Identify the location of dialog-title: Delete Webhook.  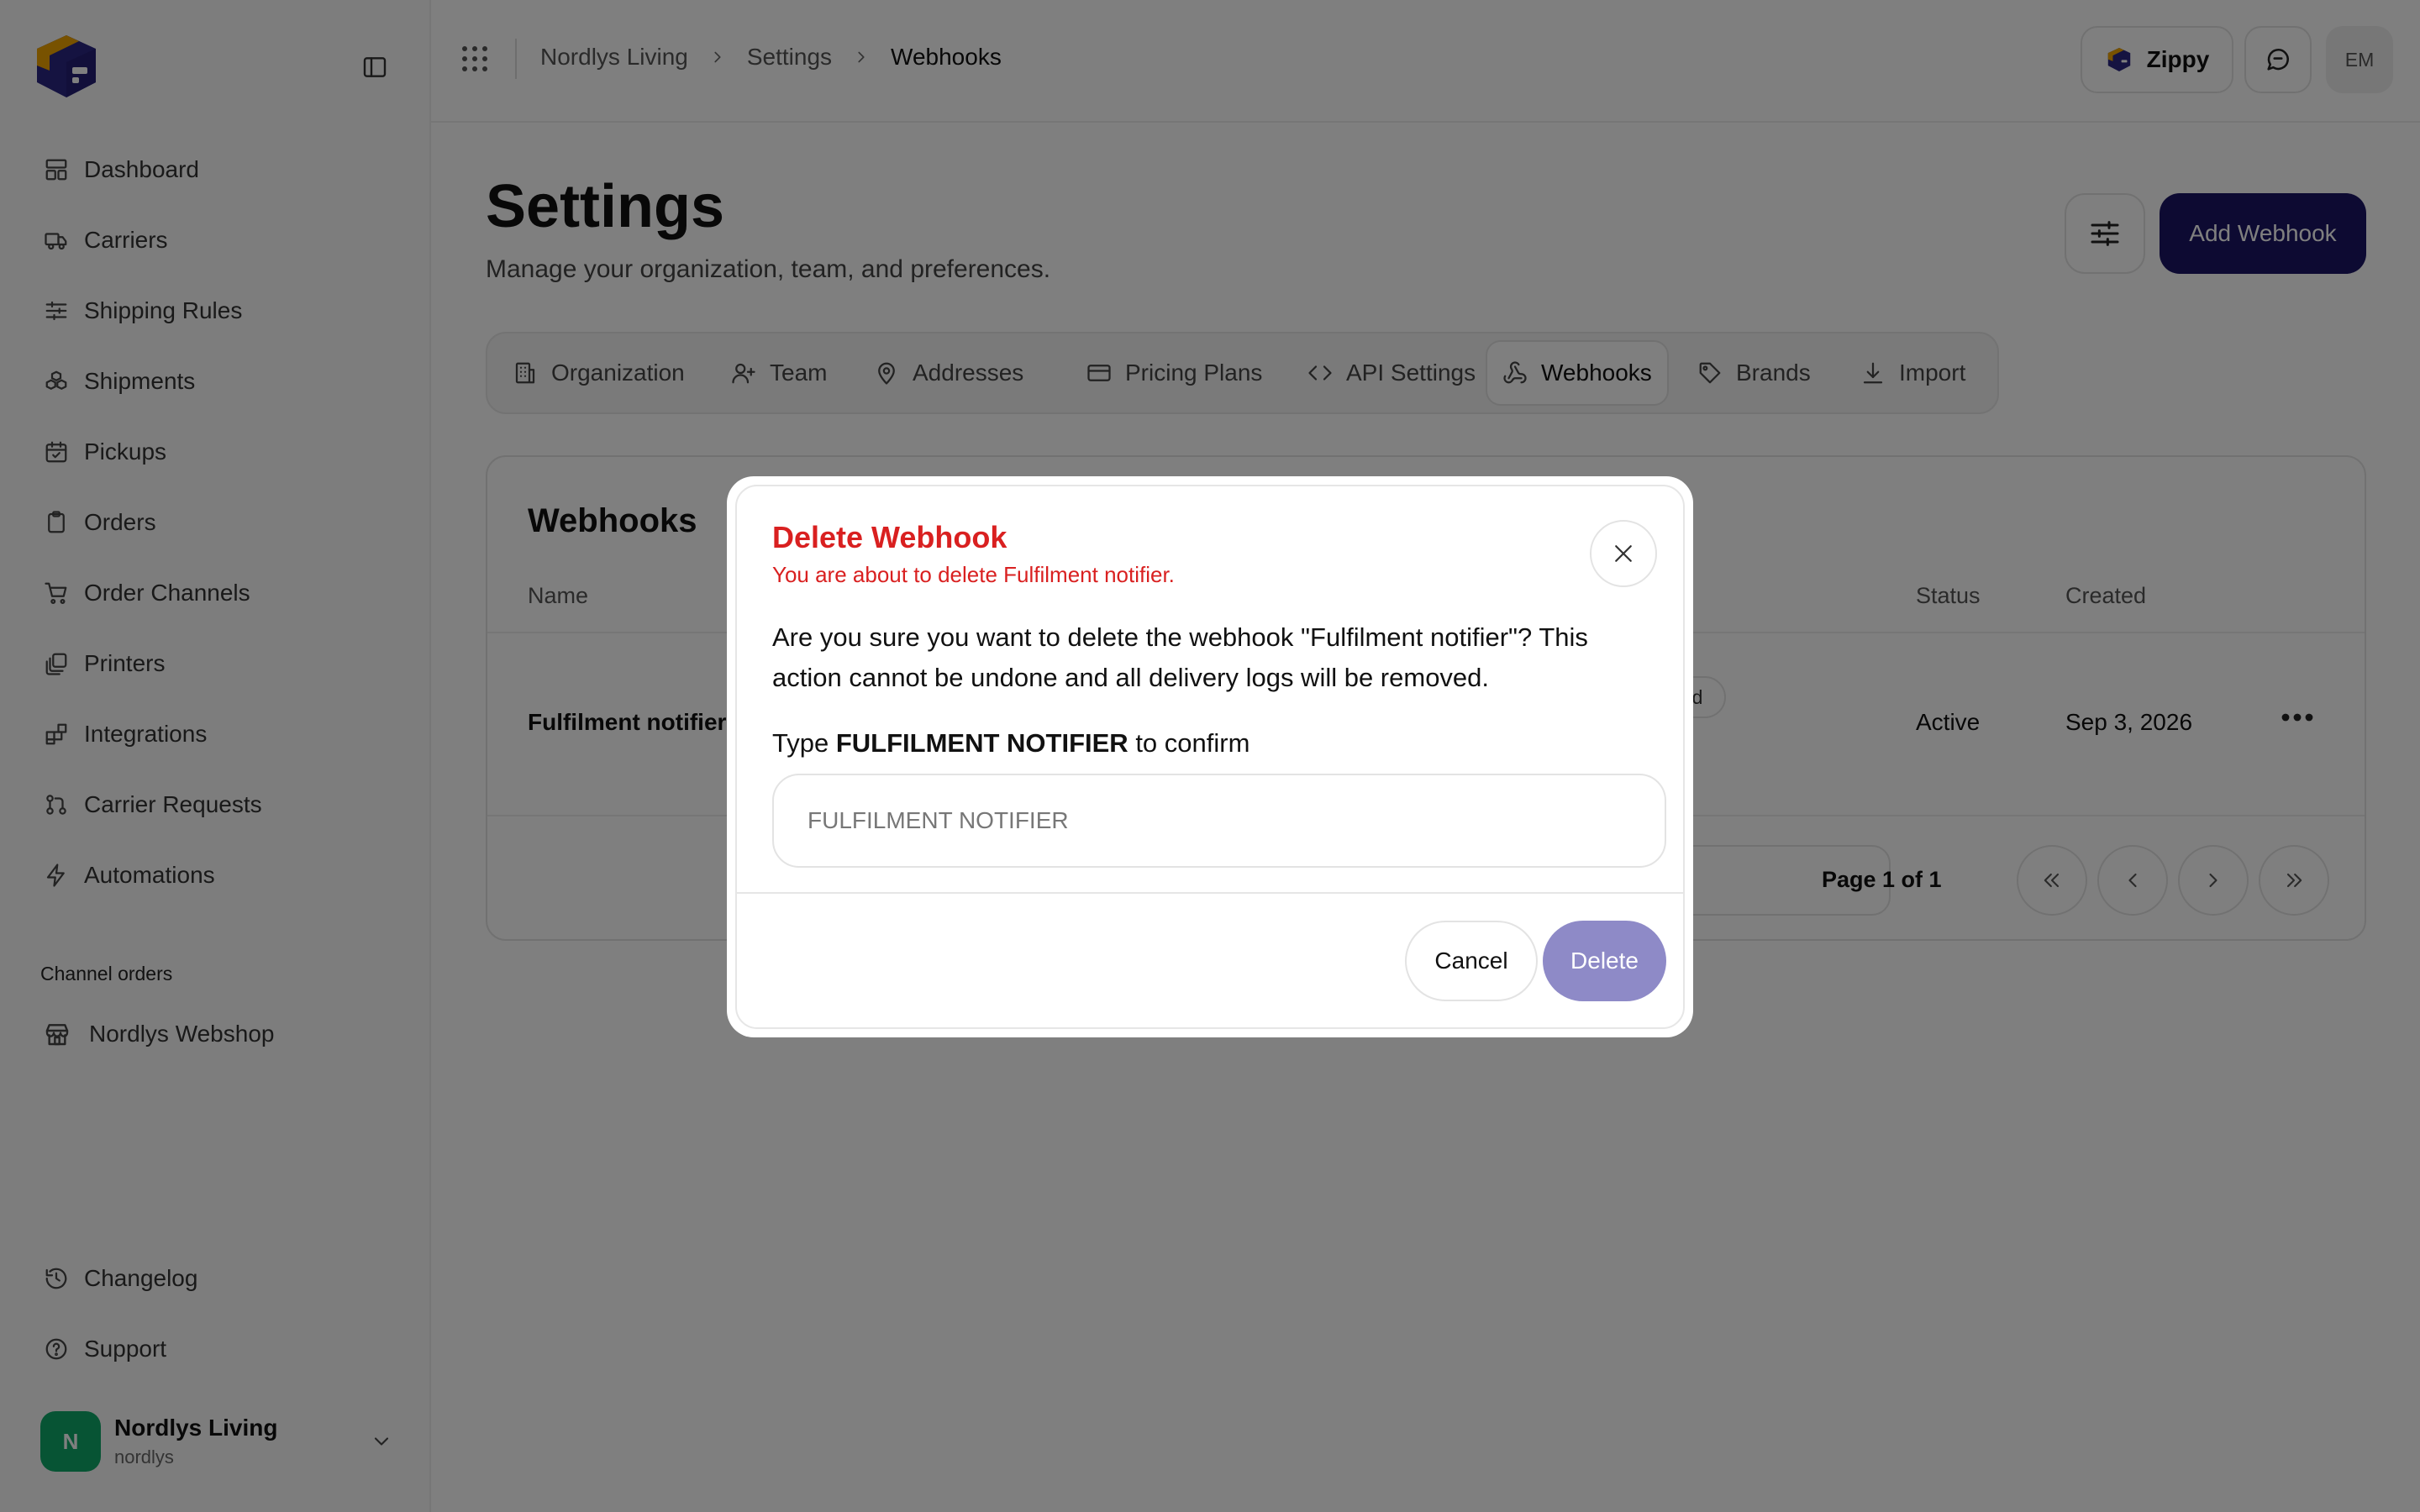
(890, 537).